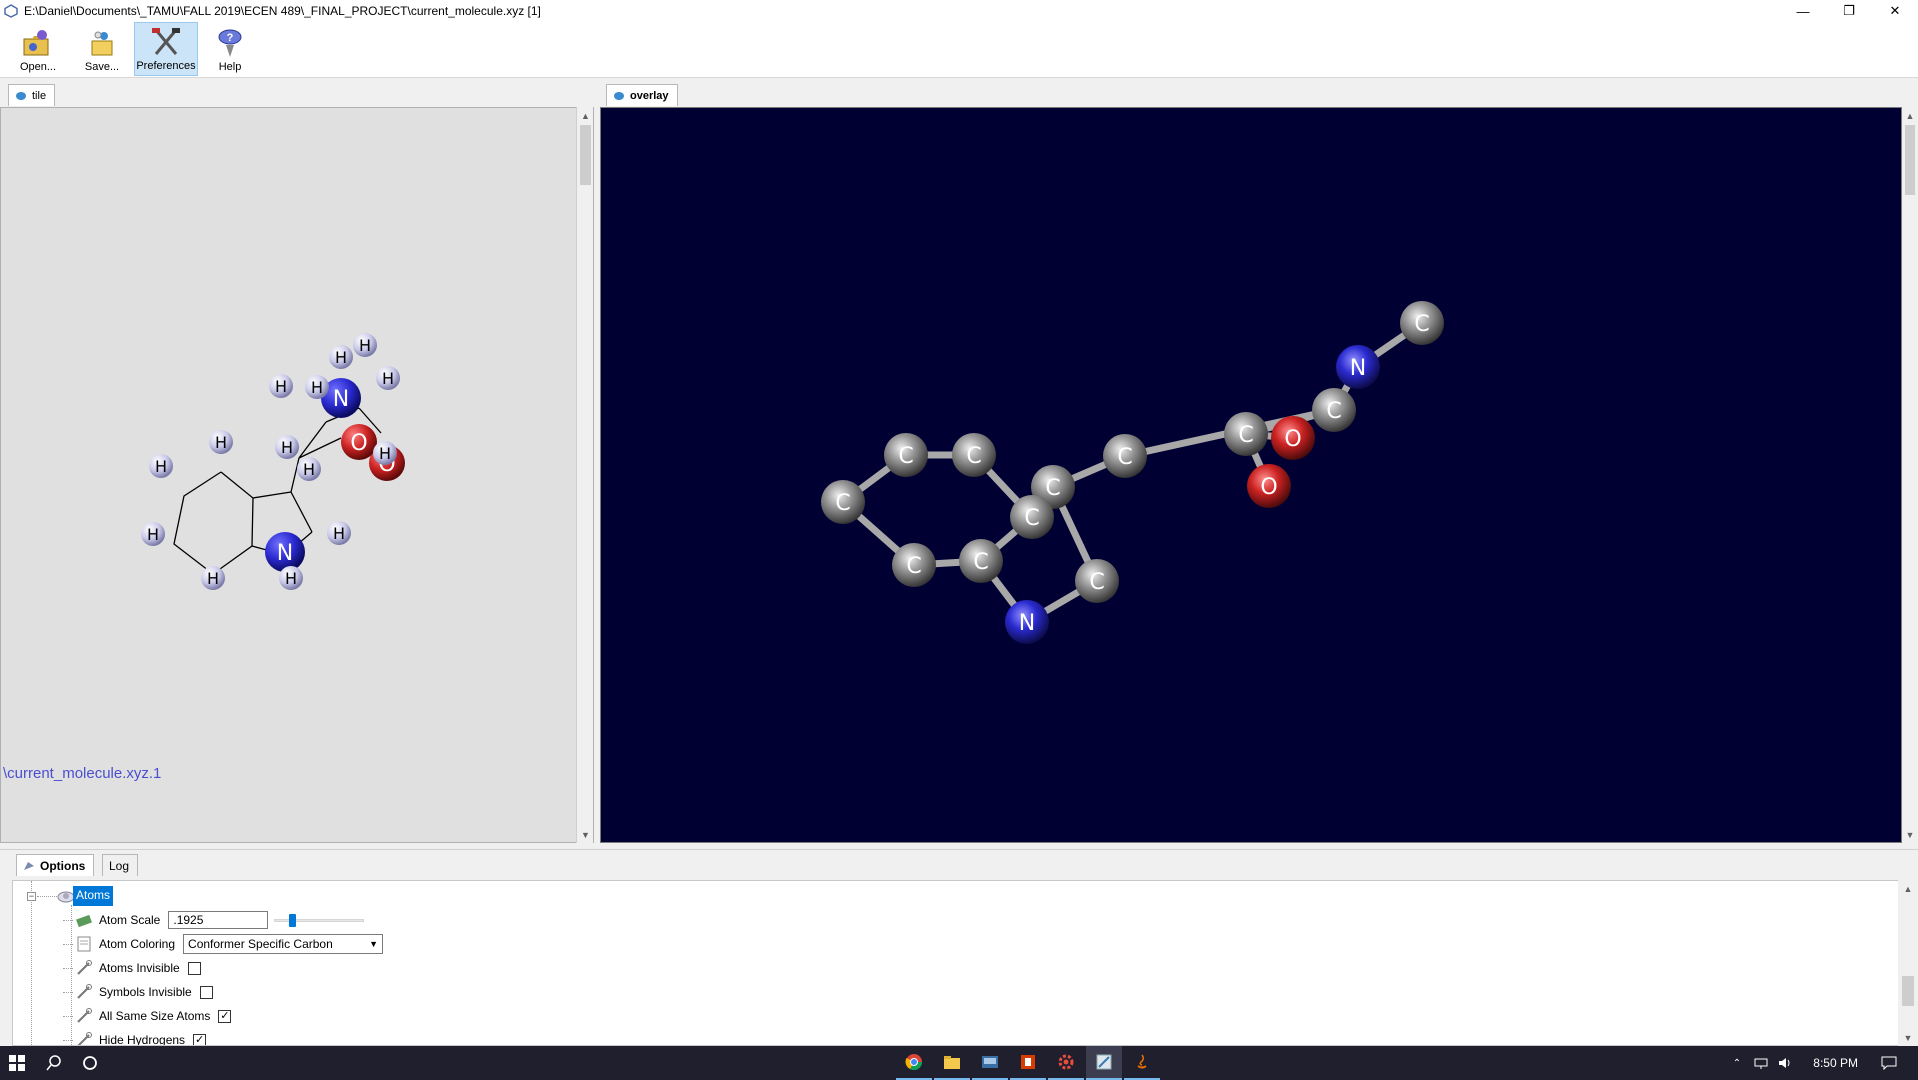 The image size is (1918, 1080). I want to click on file-explorer-icon, so click(952, 1062).